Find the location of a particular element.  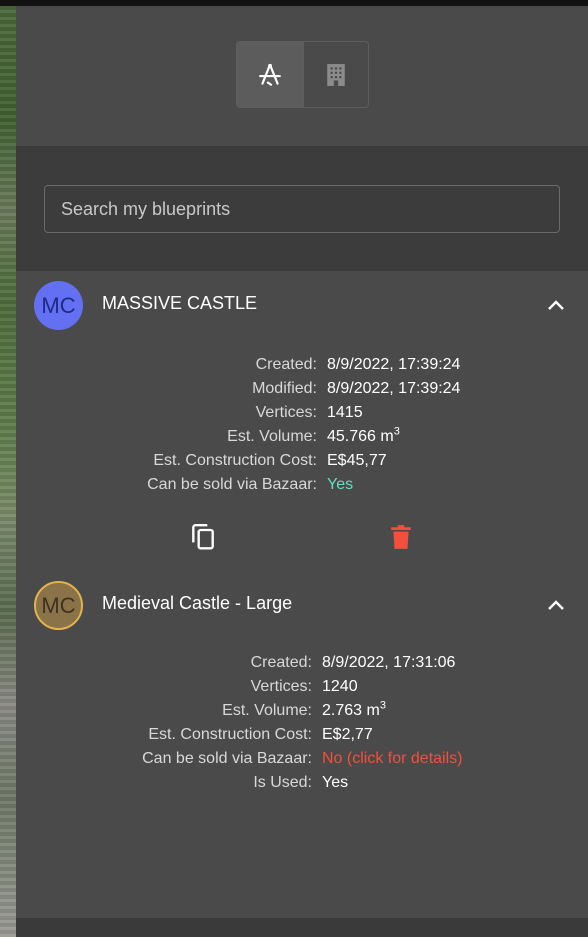

toggle-blueprint-view is located at coordinates (270, 74).